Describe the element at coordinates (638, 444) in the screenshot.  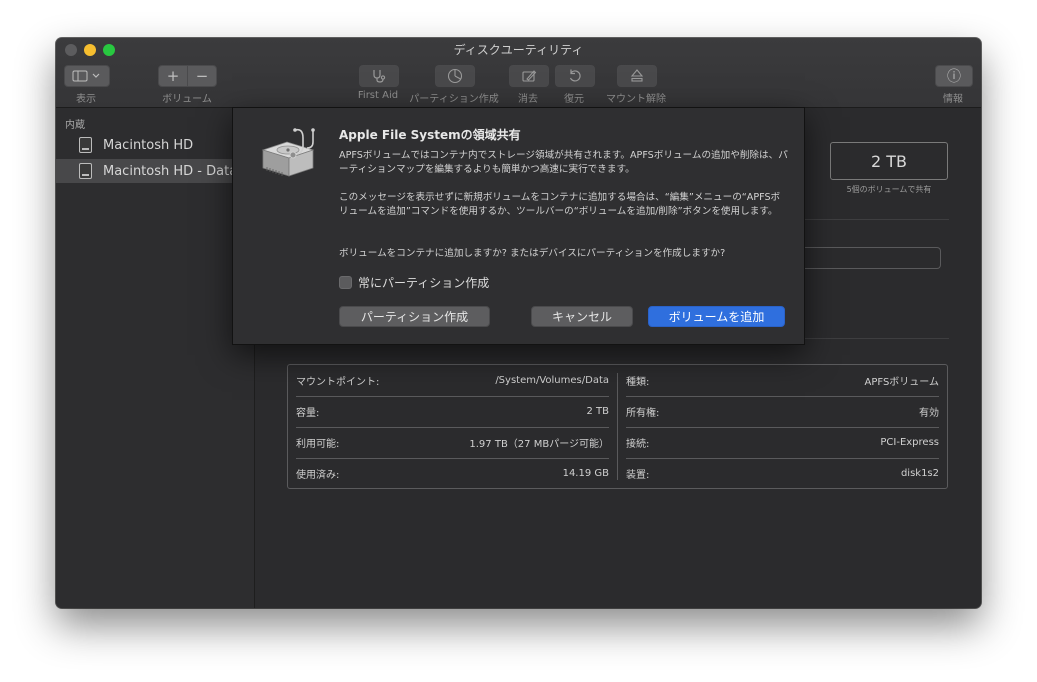
I see `info-key: 接続:` at that location.